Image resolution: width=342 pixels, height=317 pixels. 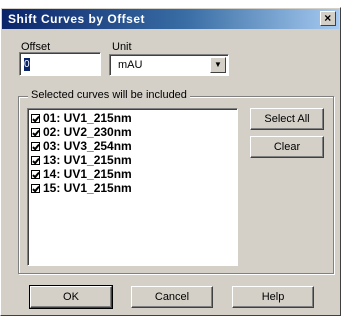 What do you see at coordinates (134, 132) in the screenshot?
I see `curve-item-02: 02: UV2_230nm` at bounding box center [134, 132].